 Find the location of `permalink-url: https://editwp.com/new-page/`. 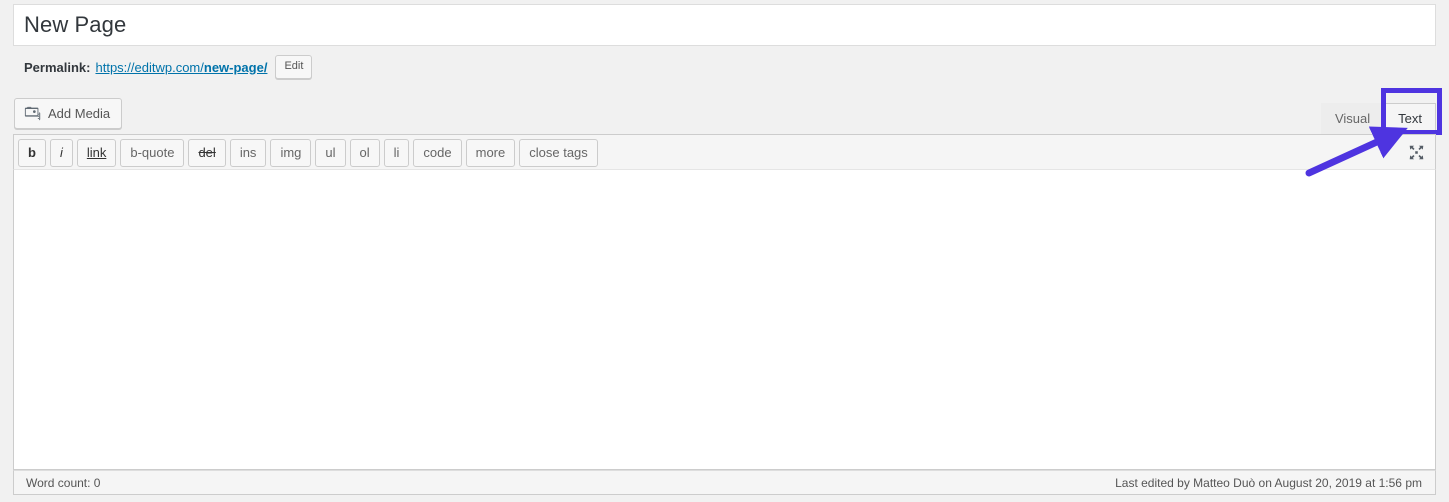

permalink-url: https://editwp.com/new-page/ is located at coordinates (181, 67).